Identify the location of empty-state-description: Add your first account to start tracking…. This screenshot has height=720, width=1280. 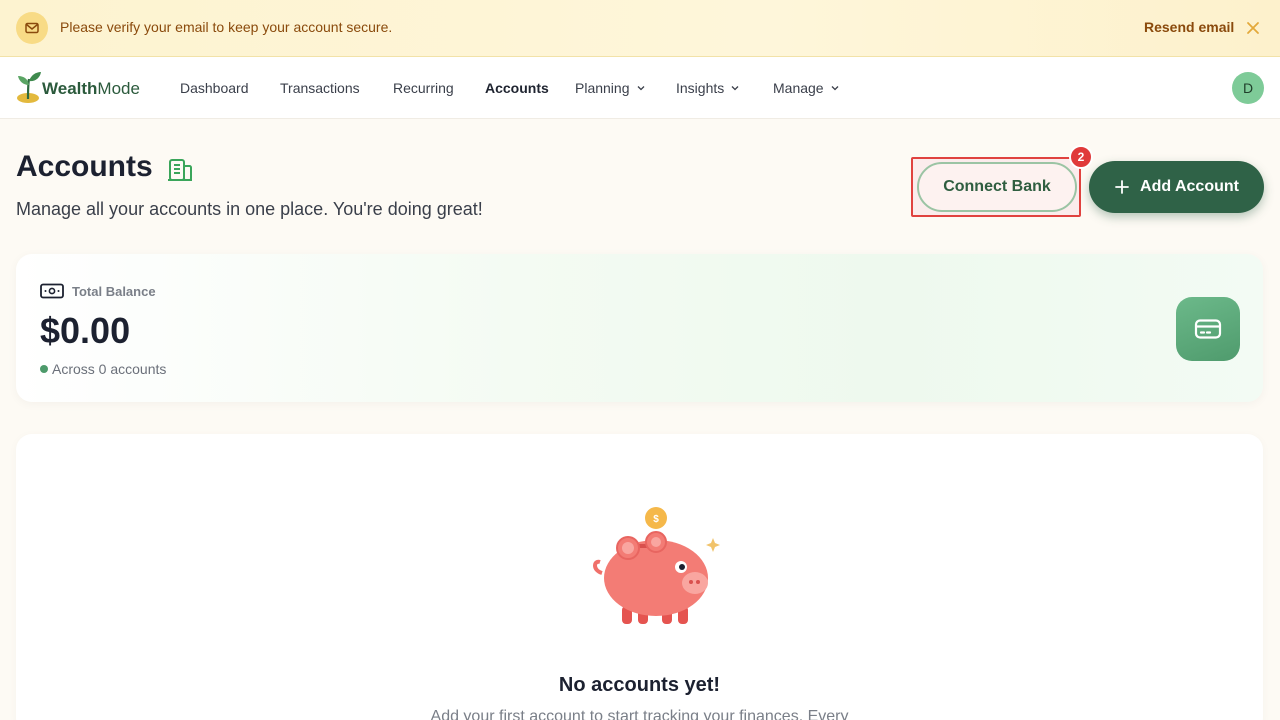
(639, 714).